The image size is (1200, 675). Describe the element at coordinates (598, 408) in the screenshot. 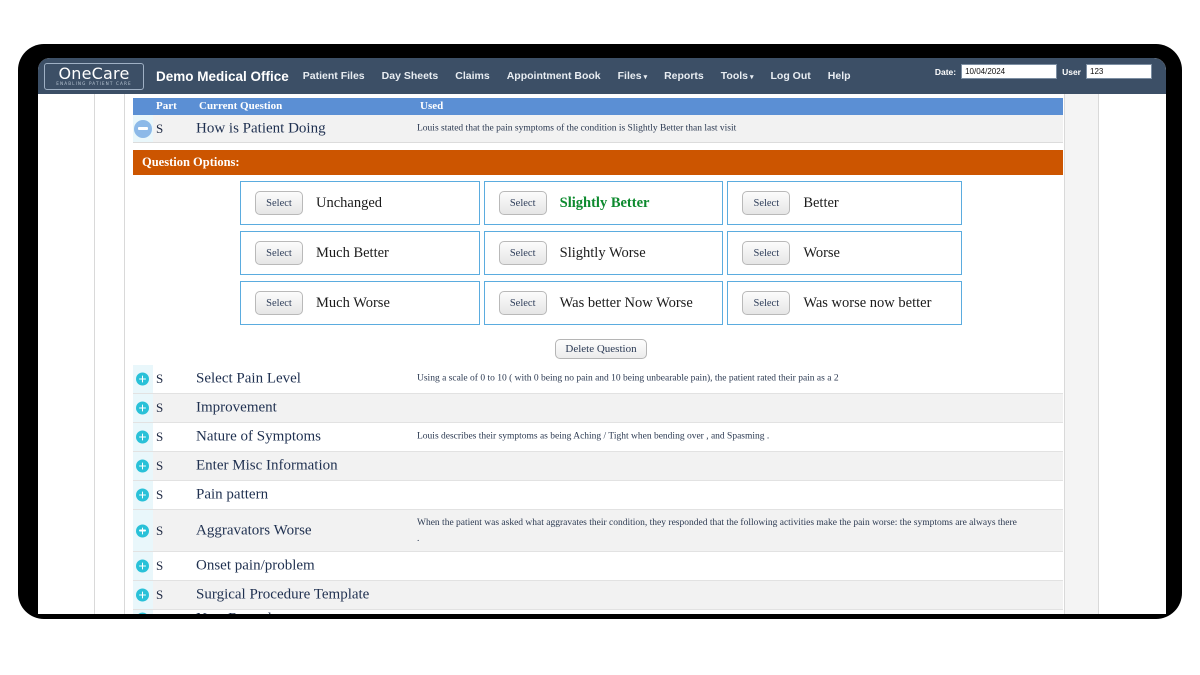

I see `table-row: S Improvement` at that location.